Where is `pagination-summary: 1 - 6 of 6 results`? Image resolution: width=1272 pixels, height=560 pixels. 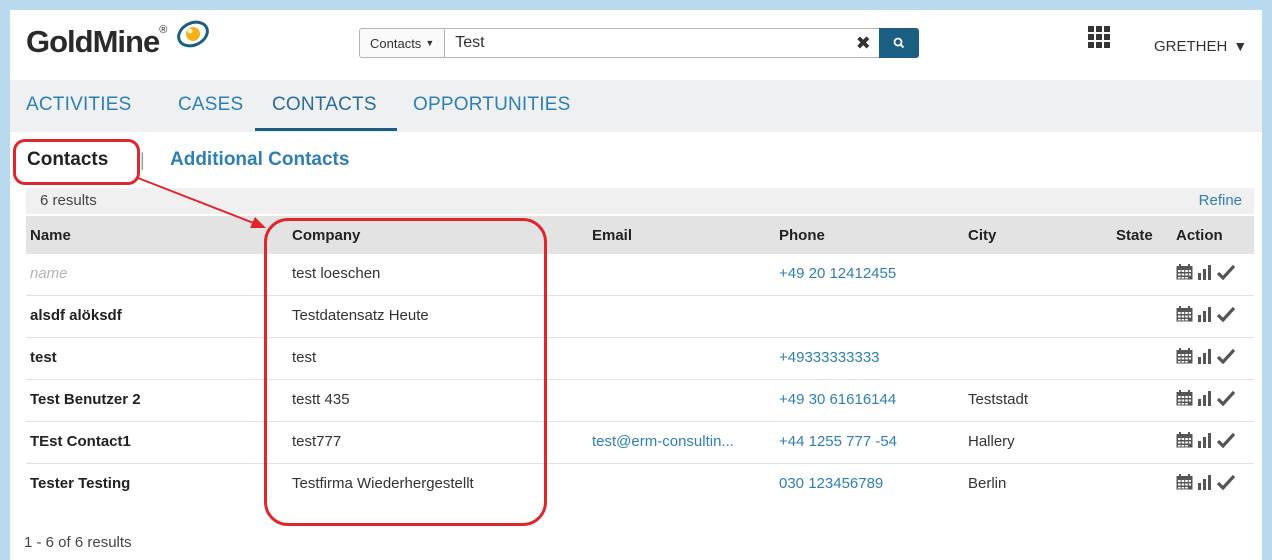 pagination-summary: 1 - 6 of 6 results is located at coordinates (78, 542).